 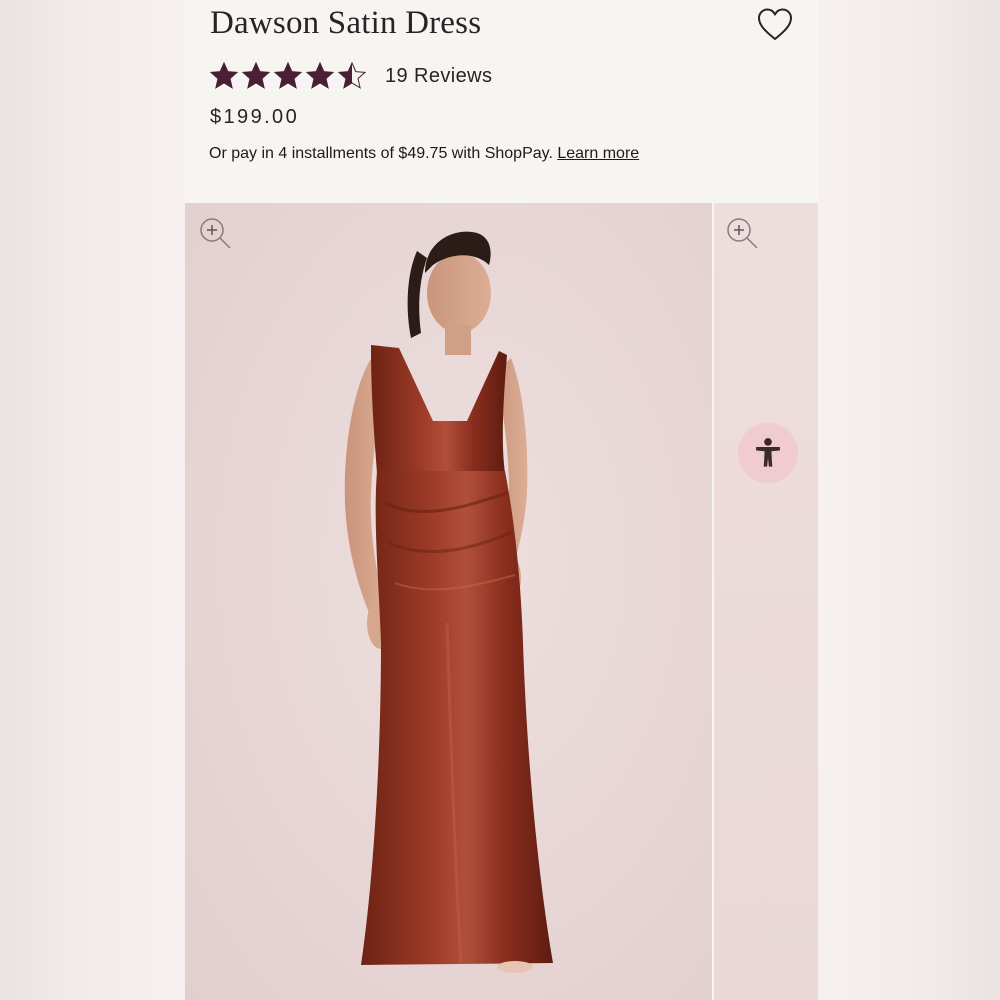 I want to click on reviews-link: 19 Reviews, so click(x=438, y=76).